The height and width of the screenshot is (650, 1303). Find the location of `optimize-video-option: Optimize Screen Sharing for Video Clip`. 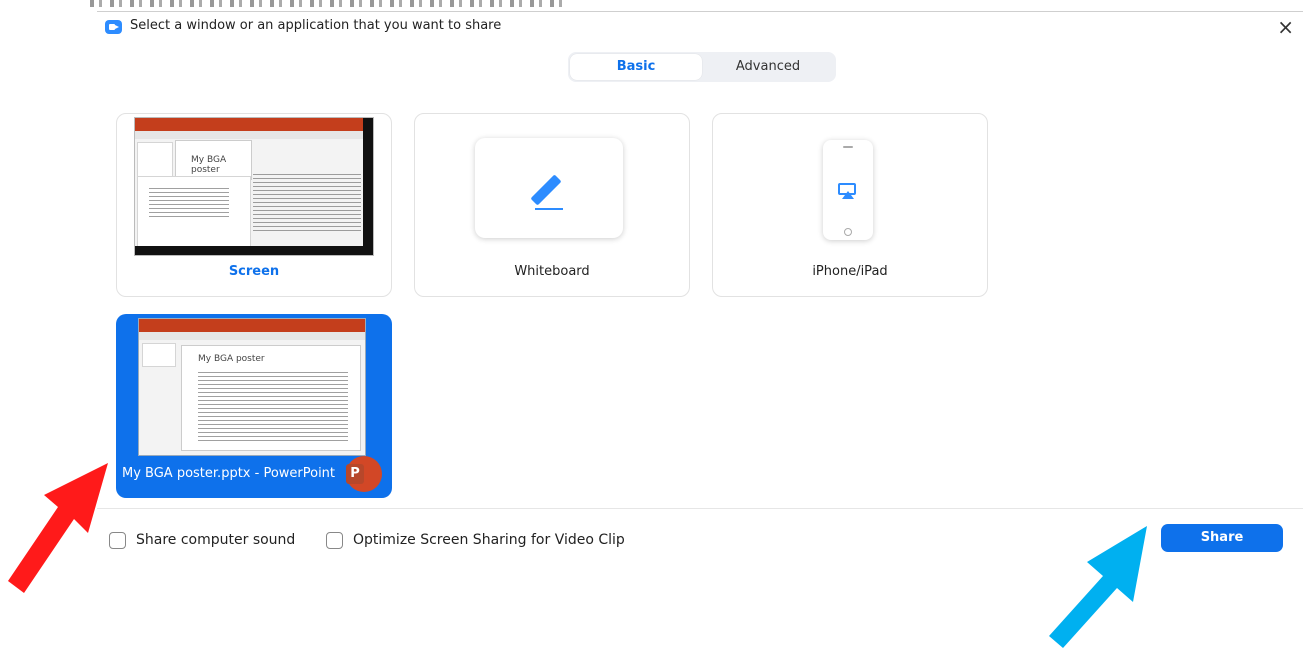

optimize-video-option: Optimize Screen Sharing for Video Clip is located at coordinates (475, 540).